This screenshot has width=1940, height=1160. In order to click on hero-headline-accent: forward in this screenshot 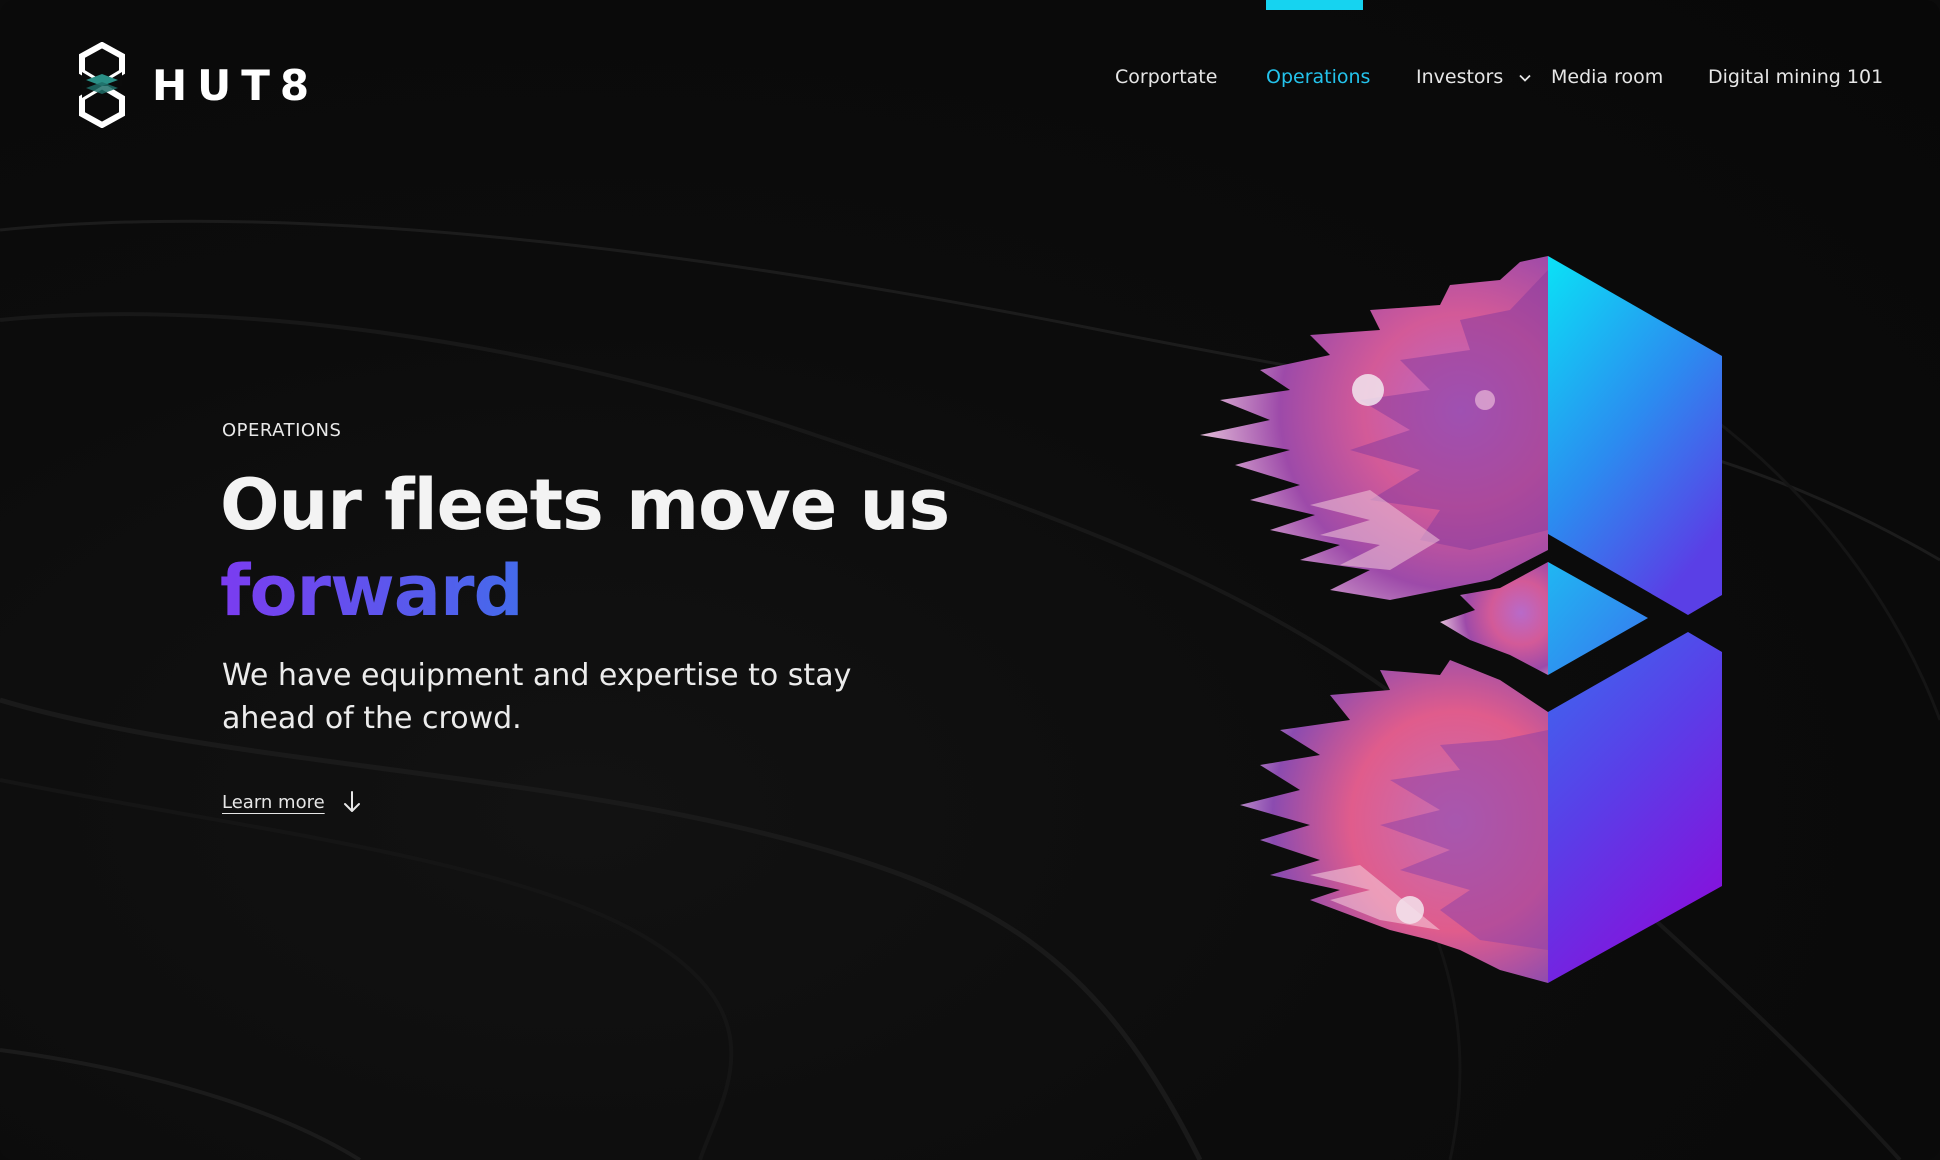, I will do `click(584, 591)`.